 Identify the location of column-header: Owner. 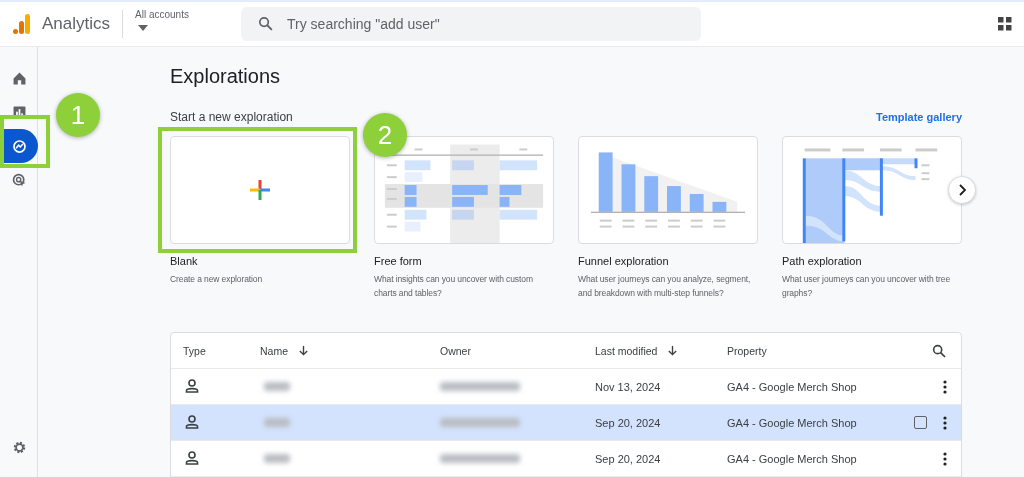
(455, 350).